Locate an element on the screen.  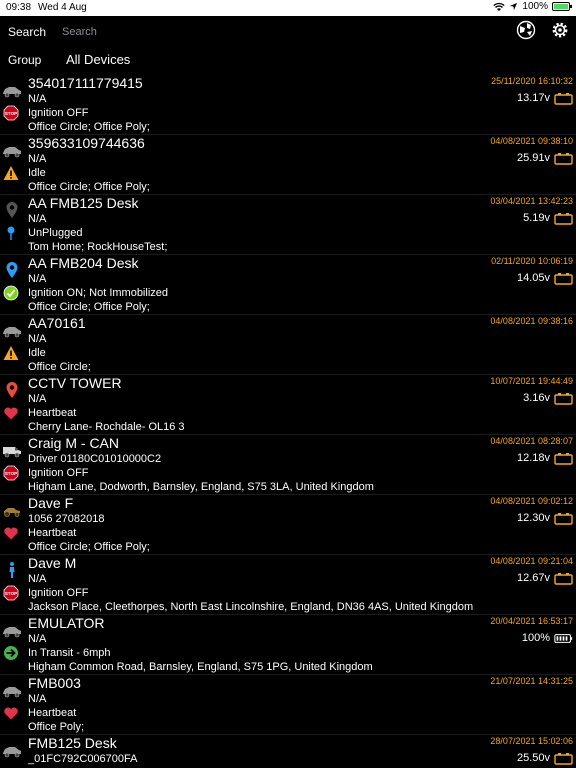
device-name: Dave F is located at coordinates (51, 503).